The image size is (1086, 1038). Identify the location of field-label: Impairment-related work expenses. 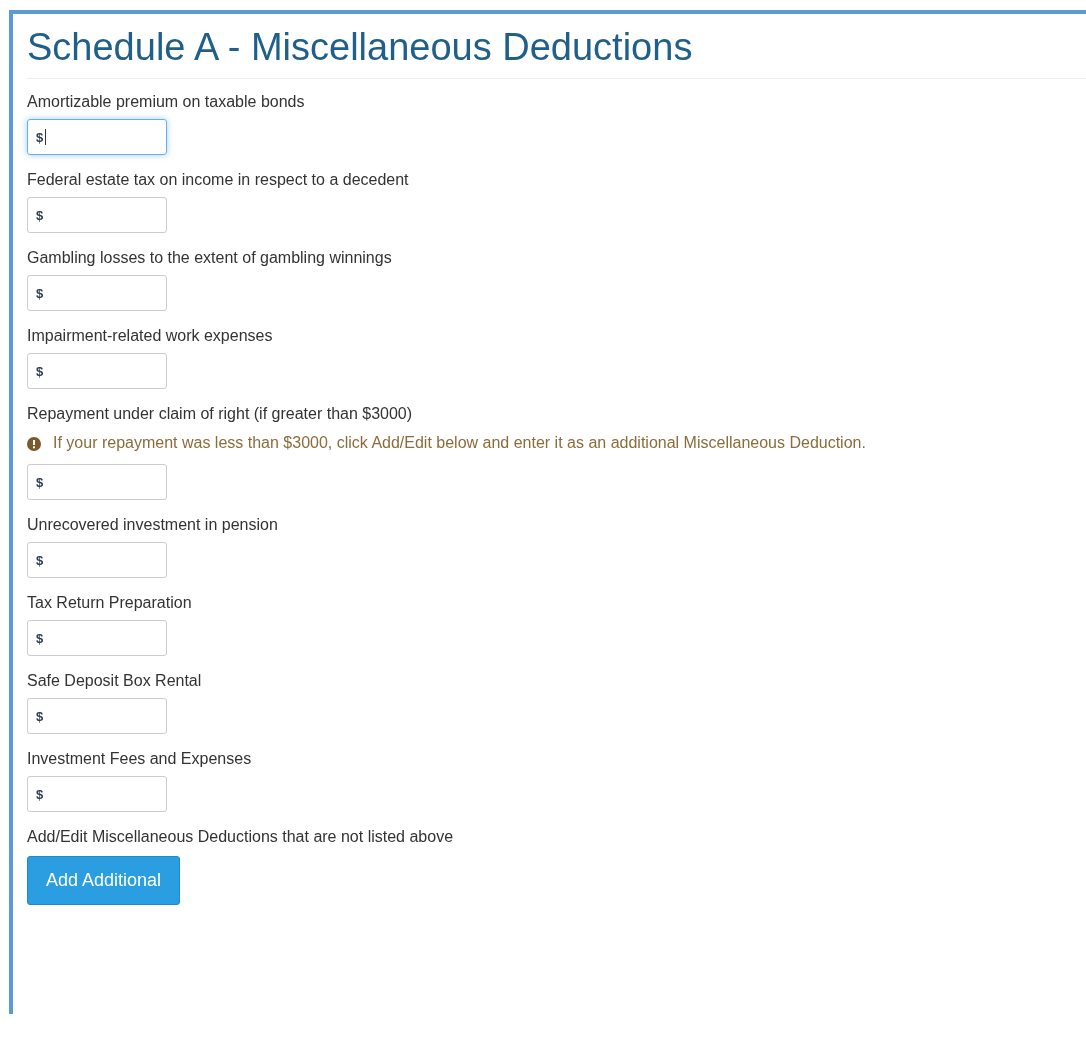
(150, 336).